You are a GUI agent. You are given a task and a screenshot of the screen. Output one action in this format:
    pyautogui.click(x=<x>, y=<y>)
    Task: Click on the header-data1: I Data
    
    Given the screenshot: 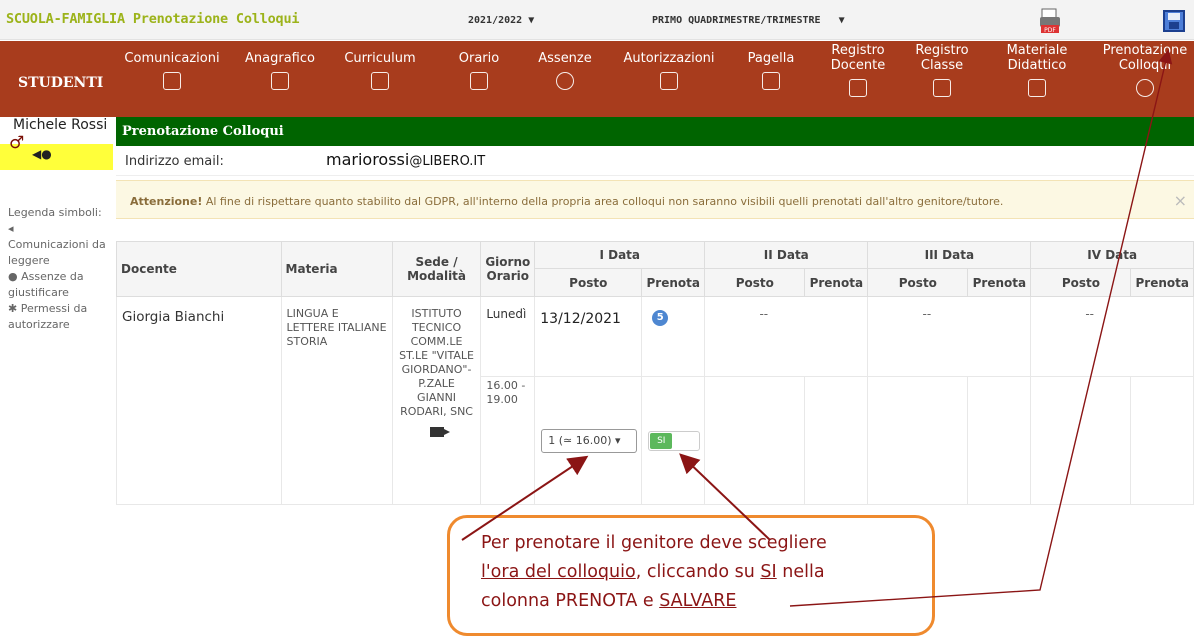 What is the action you would take?
    pyautogui.click(x=620, y=255)
    